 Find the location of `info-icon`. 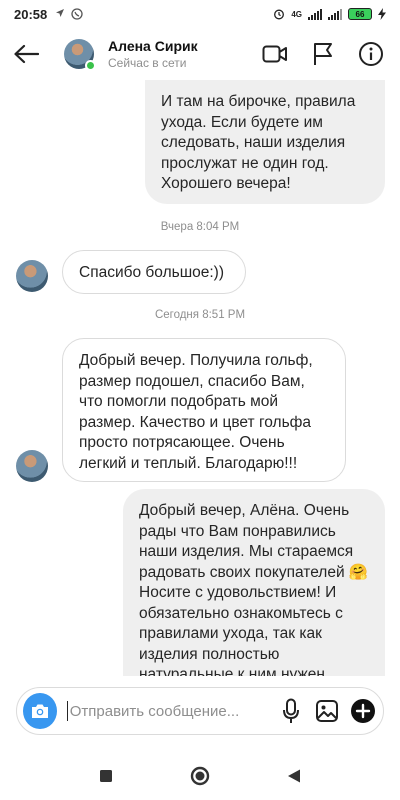

info-icon is located at coordinates (371, 54).